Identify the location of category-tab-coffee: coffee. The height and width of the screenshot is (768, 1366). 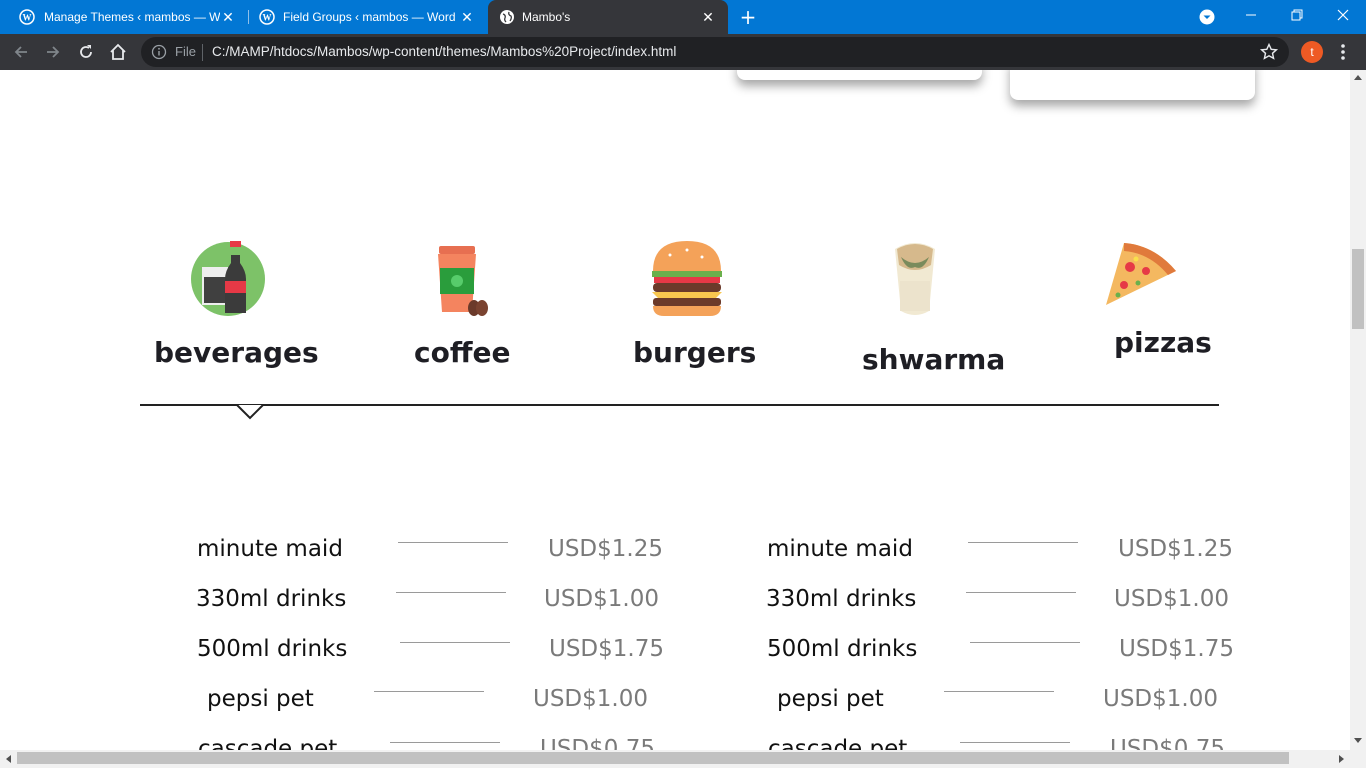
(462, 352).